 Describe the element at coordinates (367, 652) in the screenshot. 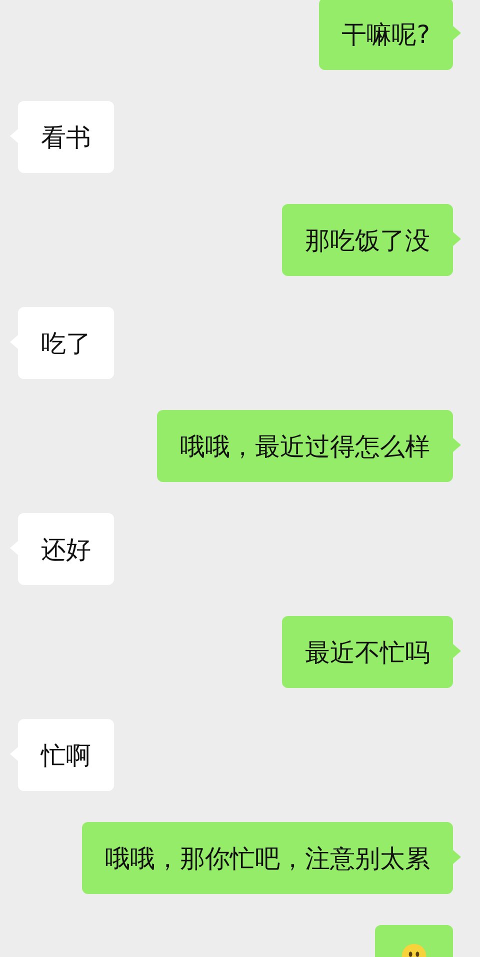

I see `message-bubble: 最近不忙吗` at that location.